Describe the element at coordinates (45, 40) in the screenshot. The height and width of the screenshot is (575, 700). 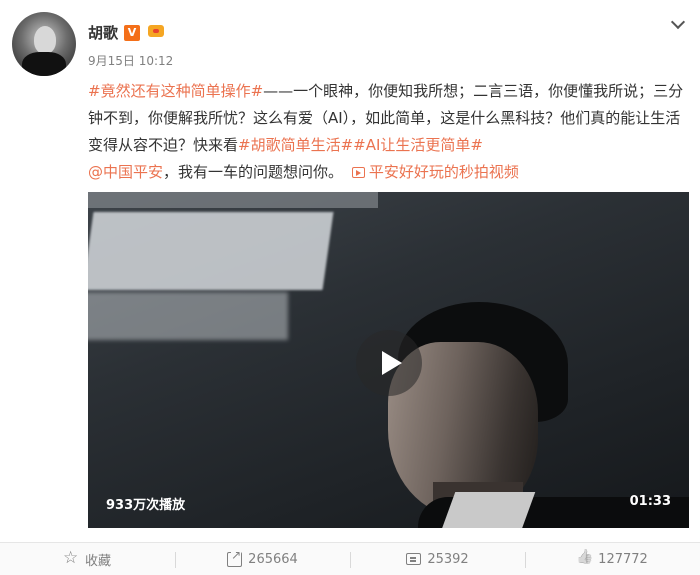
I see `avatar-face` at that location.